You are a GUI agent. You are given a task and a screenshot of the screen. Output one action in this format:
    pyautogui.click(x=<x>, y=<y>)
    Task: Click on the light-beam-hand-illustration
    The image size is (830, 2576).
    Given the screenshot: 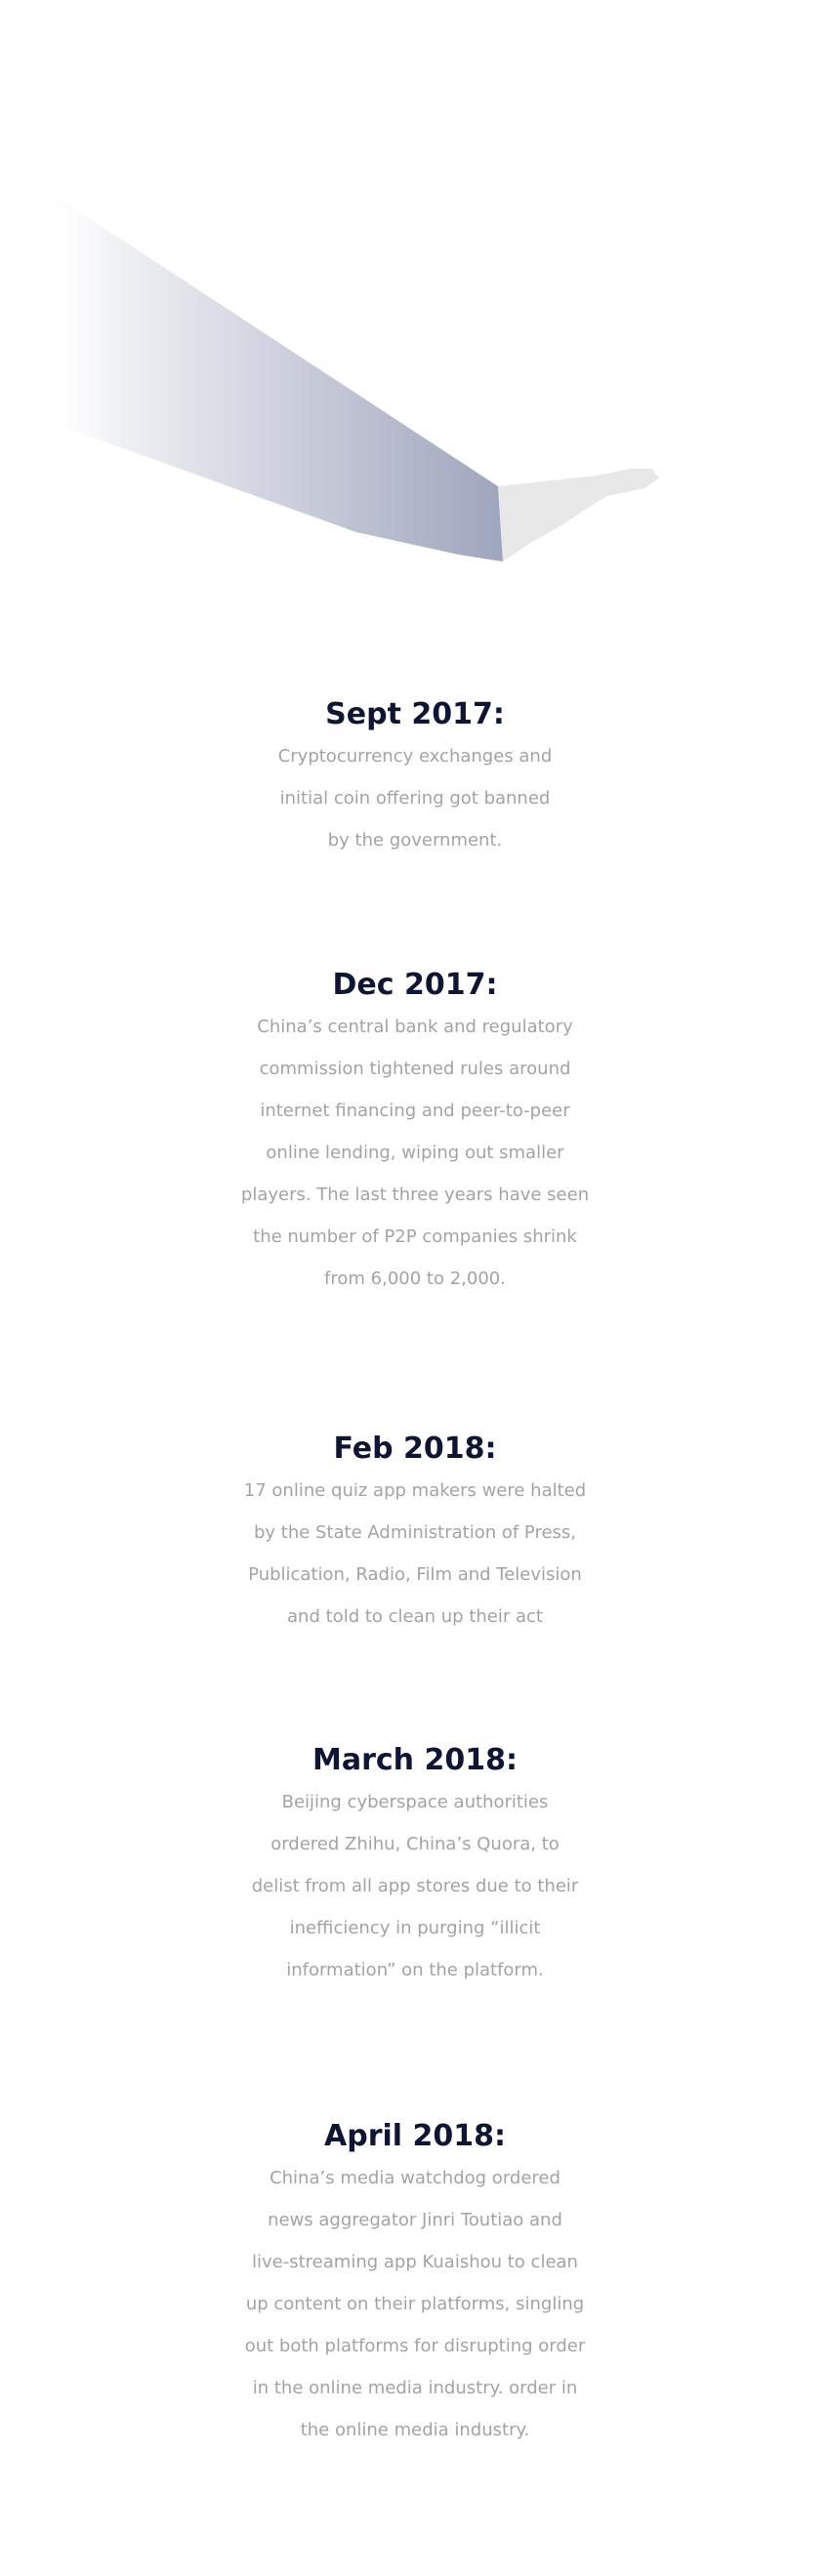 What is the action you would take?
    pyautogui.click(x=349, y=373)
    